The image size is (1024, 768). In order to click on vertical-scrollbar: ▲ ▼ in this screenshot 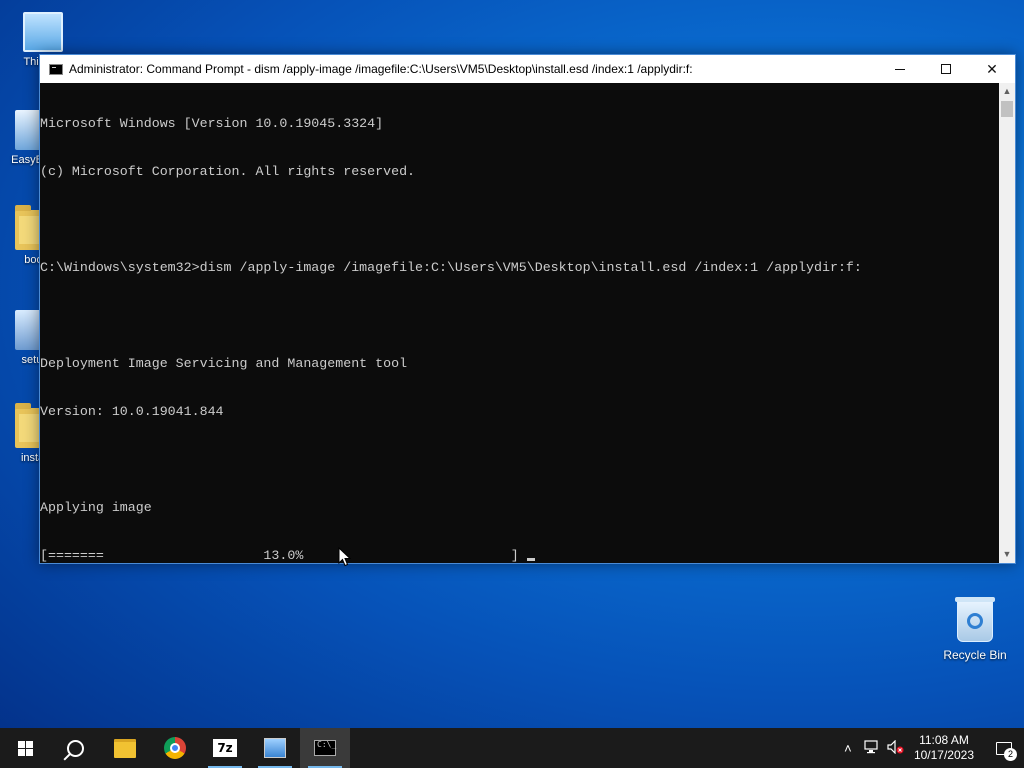, I will do `click(1007, 323)`.